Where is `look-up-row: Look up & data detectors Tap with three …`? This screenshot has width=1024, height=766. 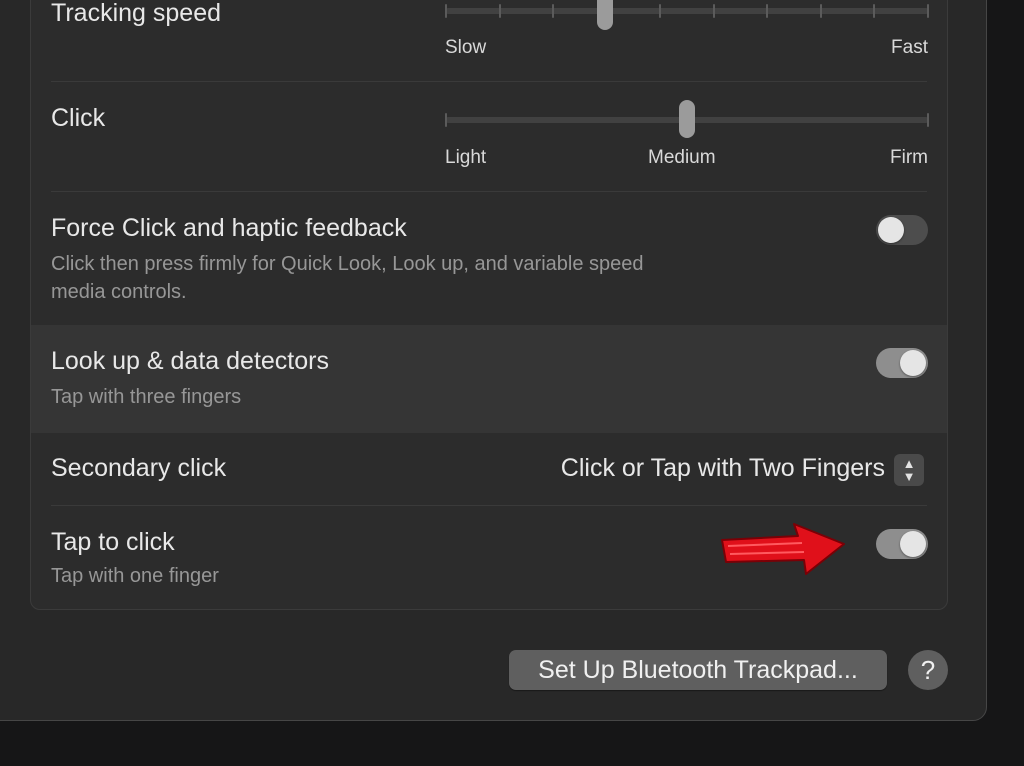
look-up-row: Look up & data detectors Tap with three … is located at coordinates (489, 379).